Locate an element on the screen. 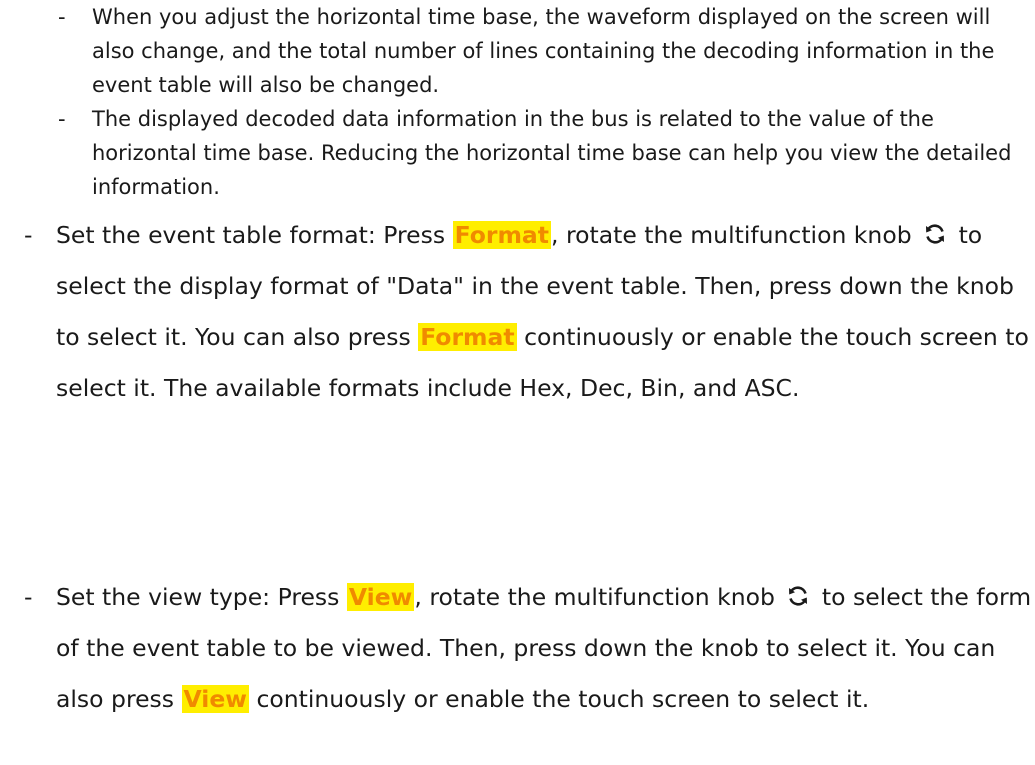 The image size is (1035, 765). text-run: Set the view type: Press is located at coordinates (201, 597).